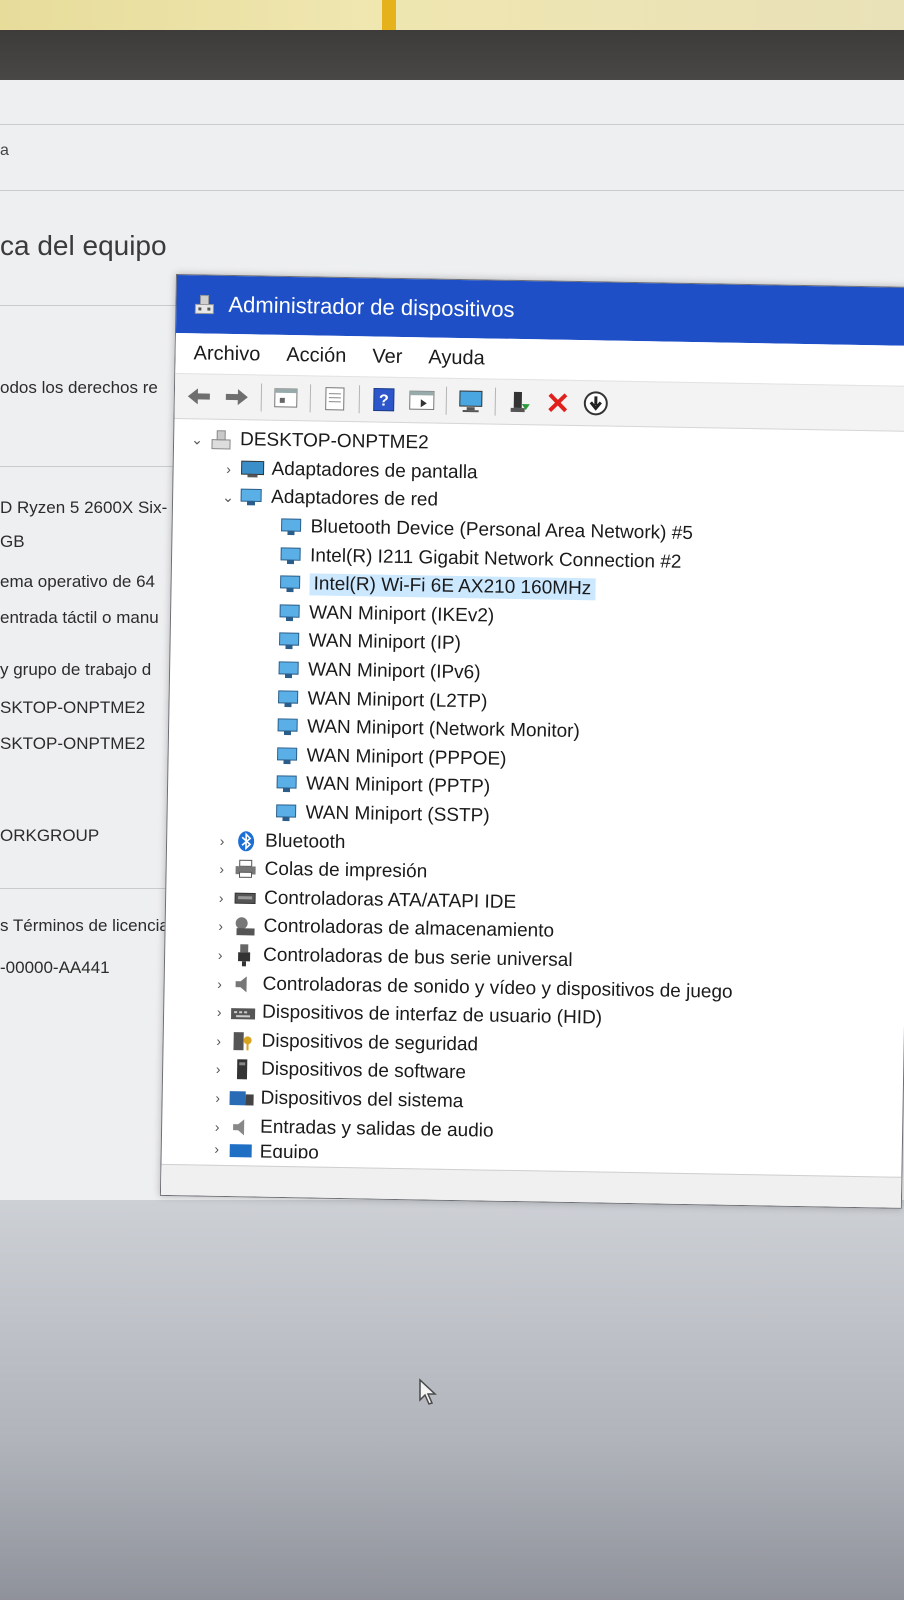 This screenshot has height=1600, width=904. I want to click on category-label: Colas de impresión, so click(346, 870).